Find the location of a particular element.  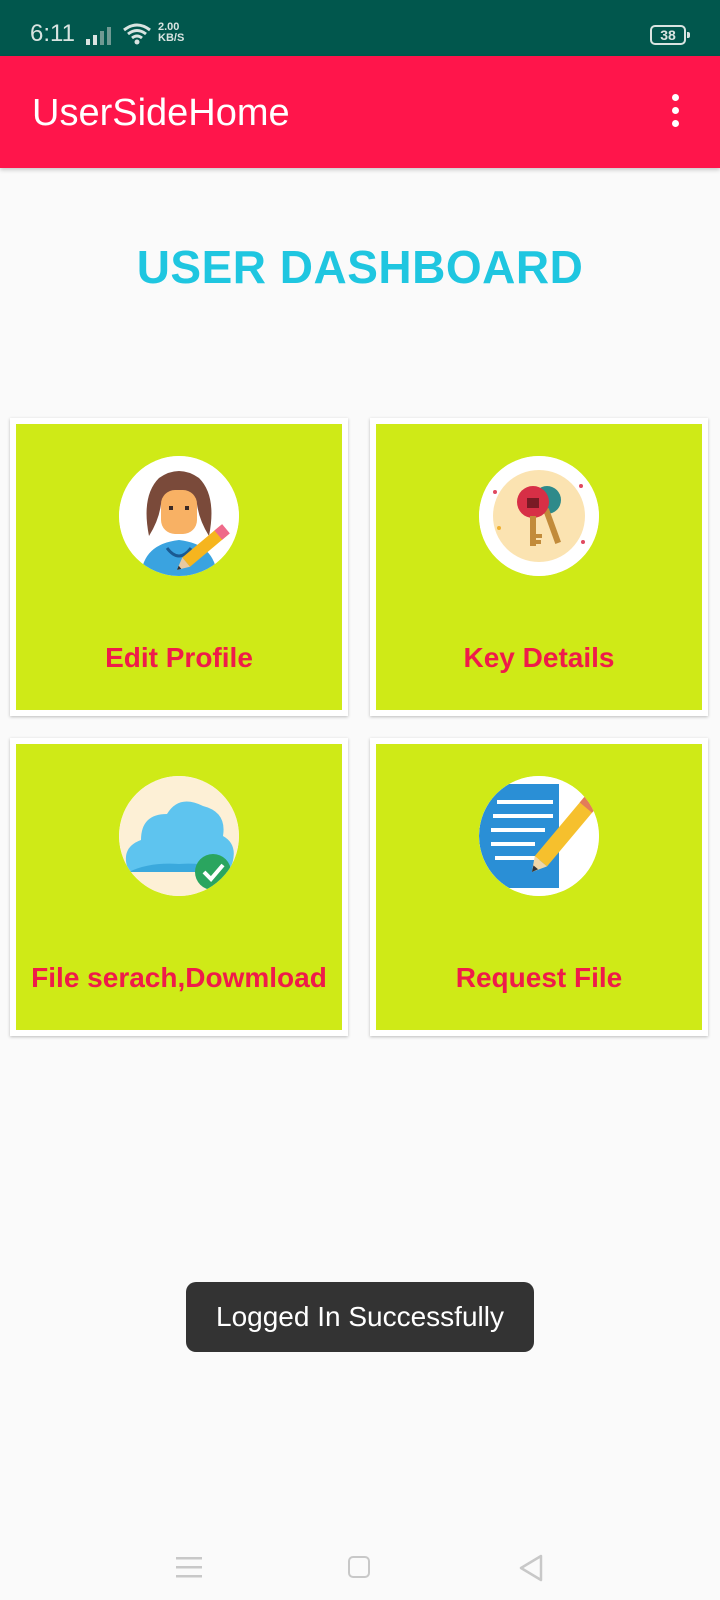

more-vert-icon is located at coordinates (675, 114).